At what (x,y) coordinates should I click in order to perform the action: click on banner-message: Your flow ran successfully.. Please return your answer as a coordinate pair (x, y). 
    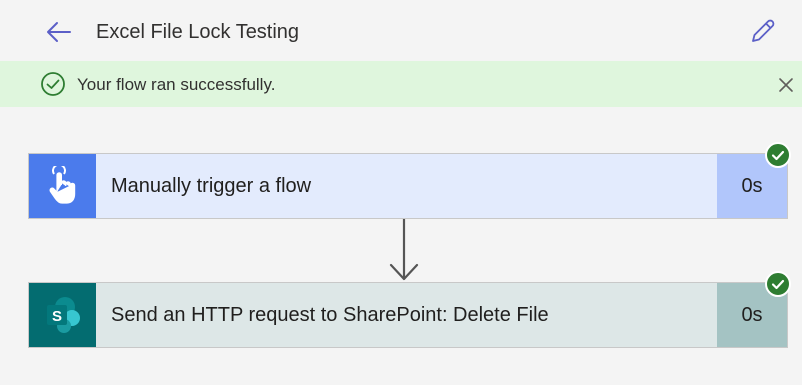
    Looking at the image, I should click on (176, 84).